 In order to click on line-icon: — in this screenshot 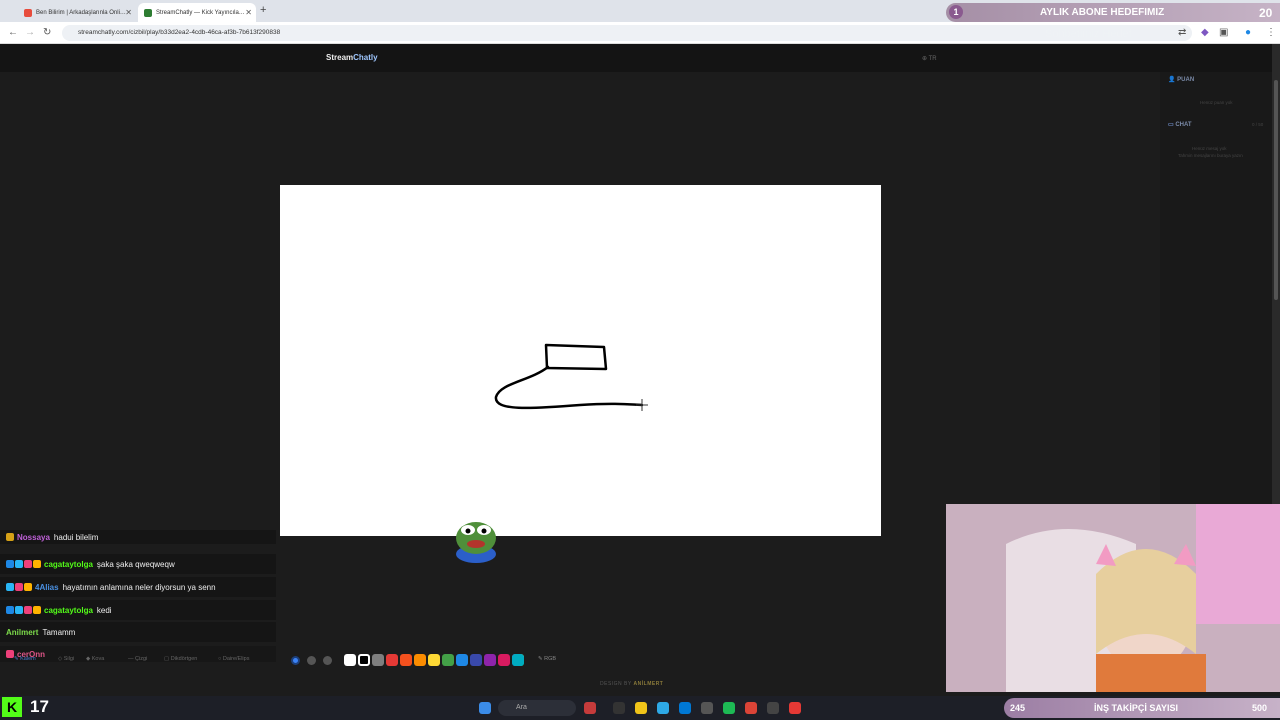, I will do `click(131, 659)`.